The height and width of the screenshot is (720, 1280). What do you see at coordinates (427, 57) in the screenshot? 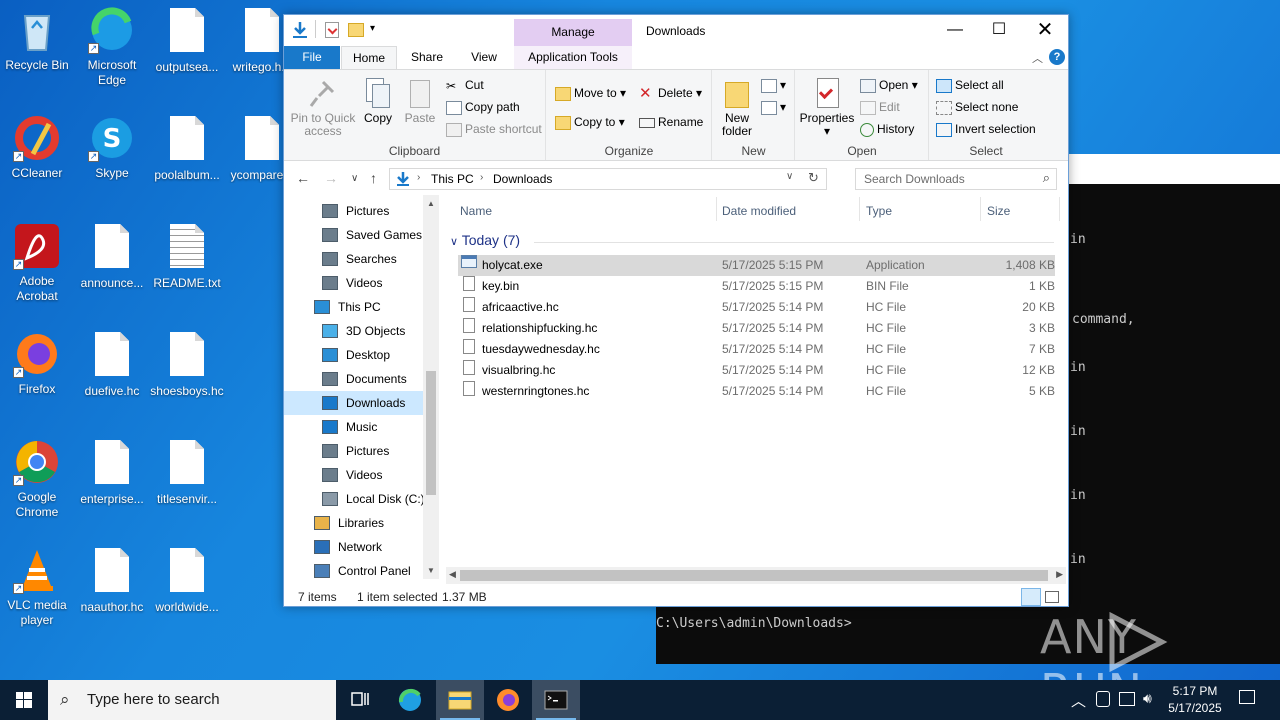
I see `tab-share: Share` at bounding box center [427, 57].